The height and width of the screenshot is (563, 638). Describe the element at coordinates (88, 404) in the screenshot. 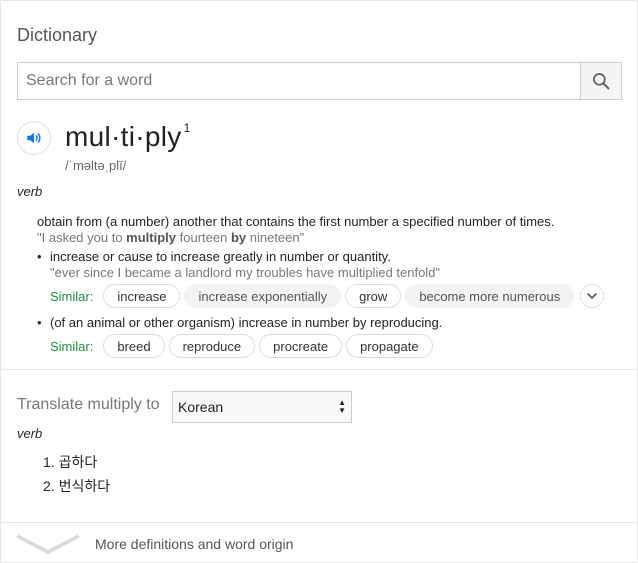

I see `translate-label: Translate multiply to` at that location.